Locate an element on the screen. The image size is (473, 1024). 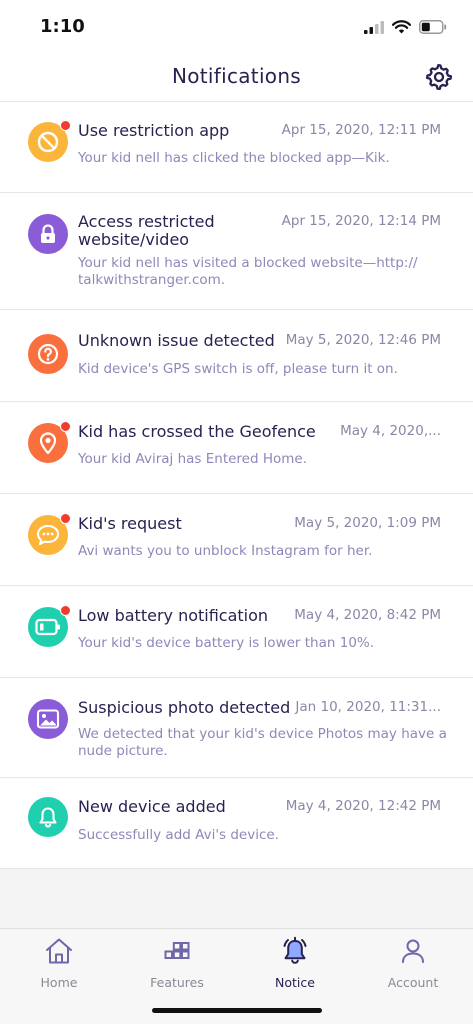
home-icon is located at coordinates (59, 951).